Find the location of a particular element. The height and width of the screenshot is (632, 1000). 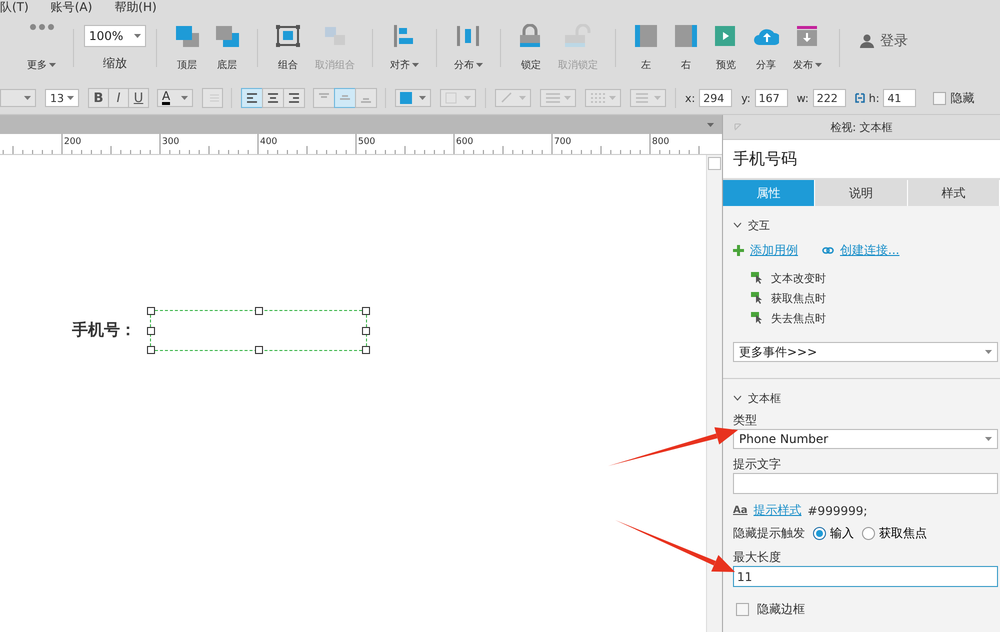

event-item: 文本改变时 is located at coordinates (875, 278).